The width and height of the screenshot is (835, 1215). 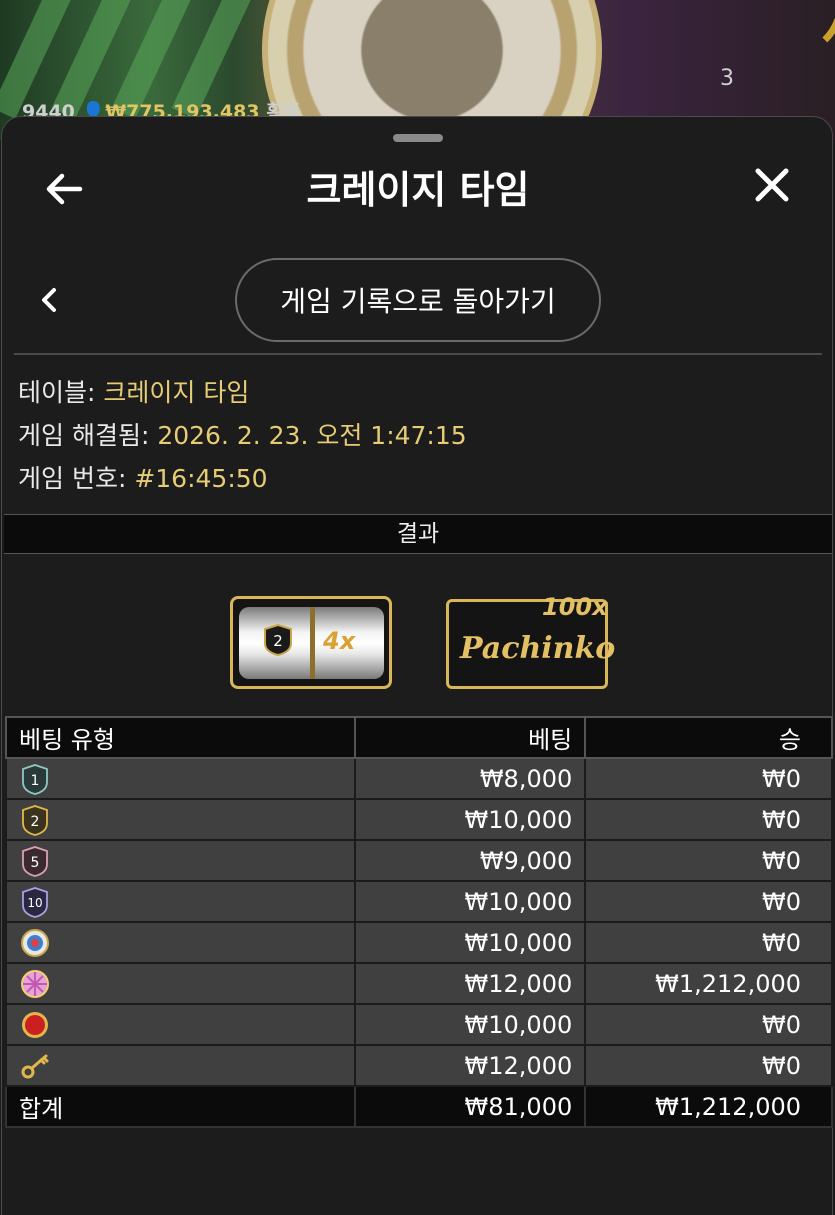 What do you see at coordinates (418, 138) in the screenshot?
I see `drag-handle` at bounding box center [418, 138].